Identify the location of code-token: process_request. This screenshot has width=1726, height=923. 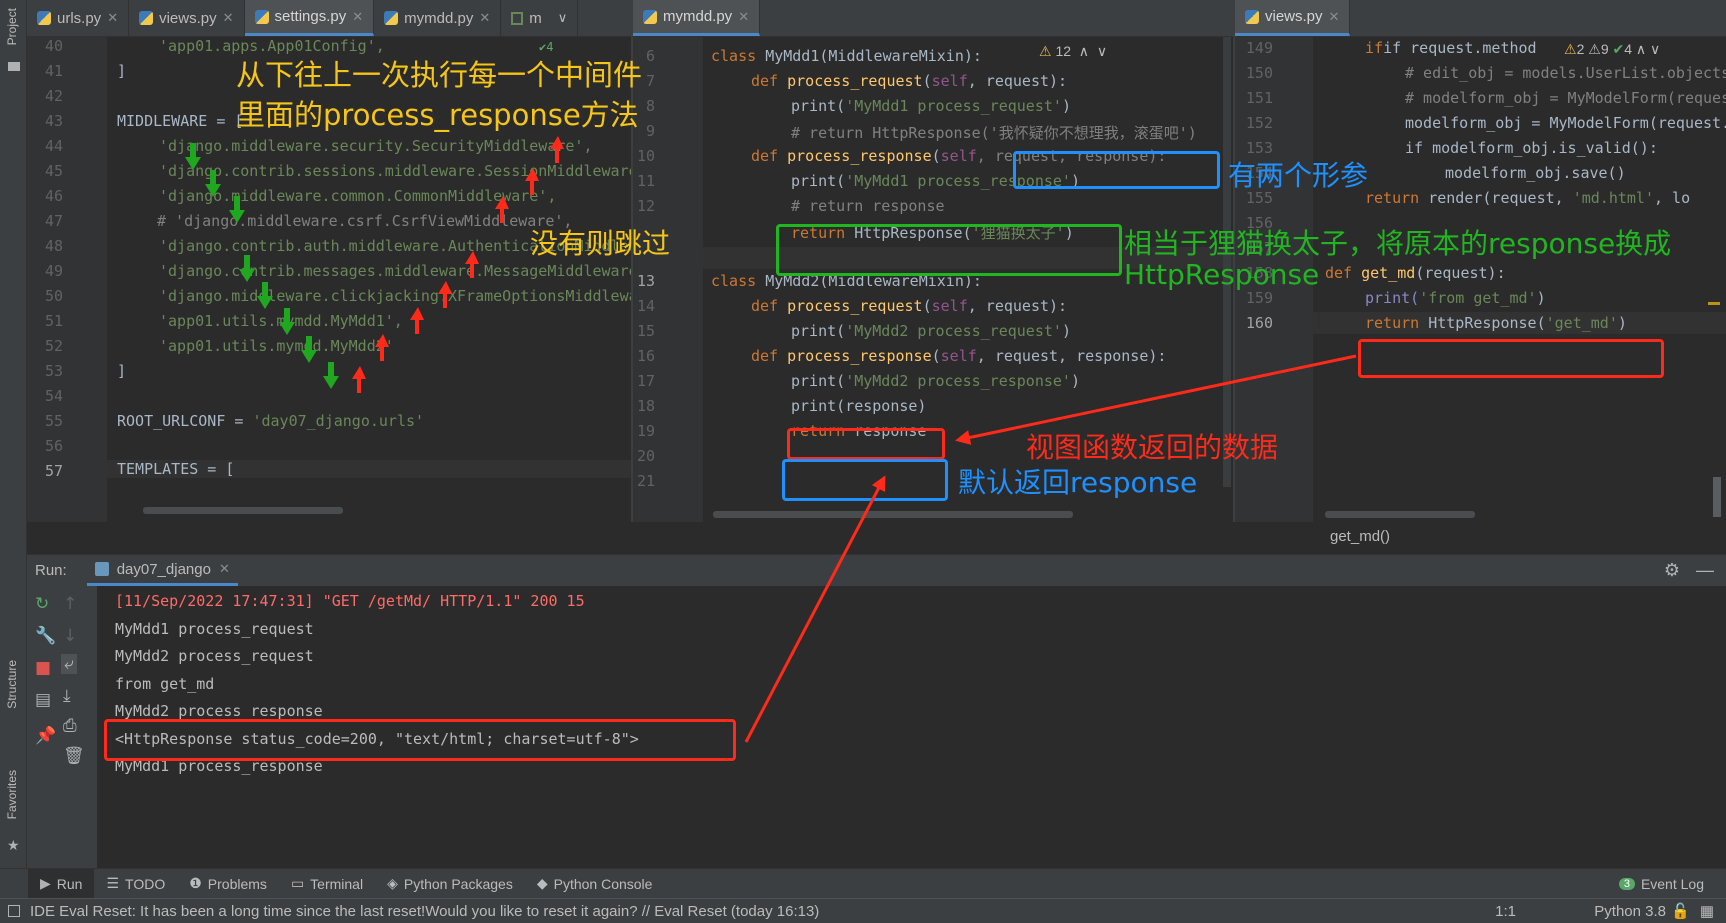
(855, 306).